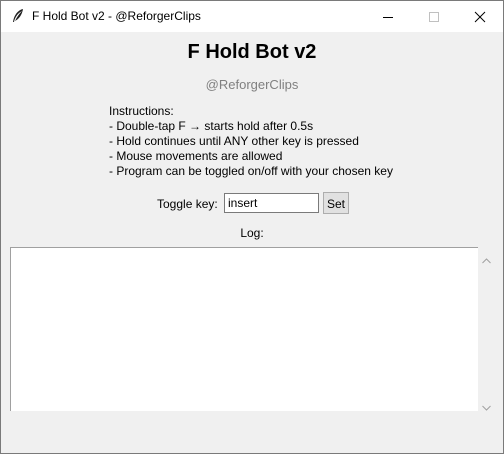 Image resolution: width=504 pixels, height=454 pixels. What do you see at coordinates (252, 84) in the screenshot?
I see `page-subtitle: @ReforgerClips` at bounding box center [252, 84].